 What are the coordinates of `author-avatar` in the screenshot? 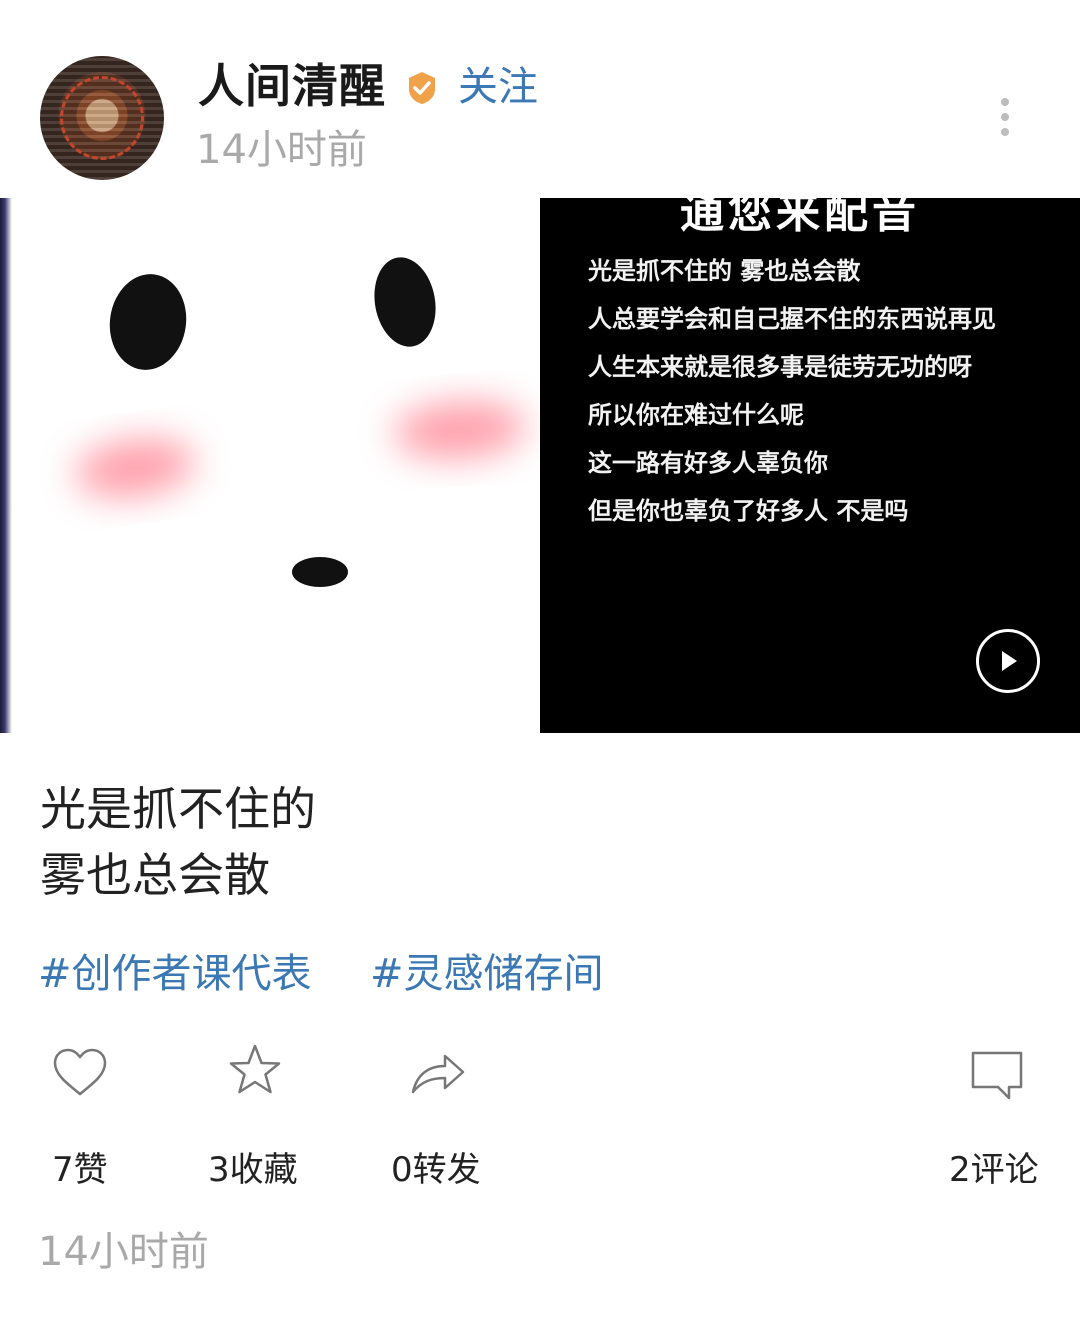 It's located at (102, 118).